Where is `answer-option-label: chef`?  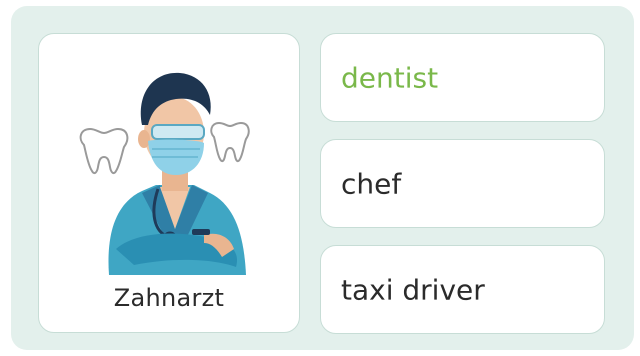 answer-option-label: chef is located at coordinates (371, 183).